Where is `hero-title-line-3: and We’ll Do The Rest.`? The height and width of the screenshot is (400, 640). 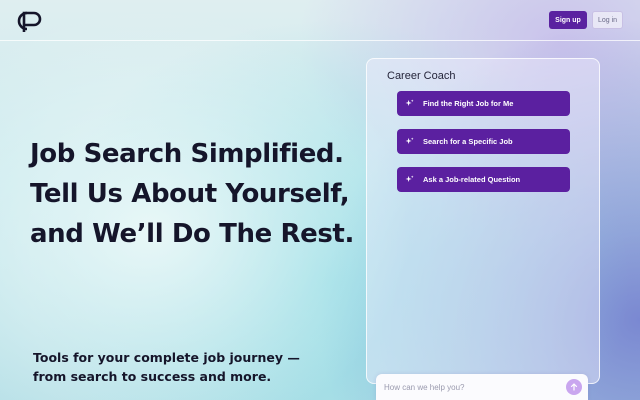 hero-title-line-3: and We’ll Do The Rest. is located at coordinates (192, 234).